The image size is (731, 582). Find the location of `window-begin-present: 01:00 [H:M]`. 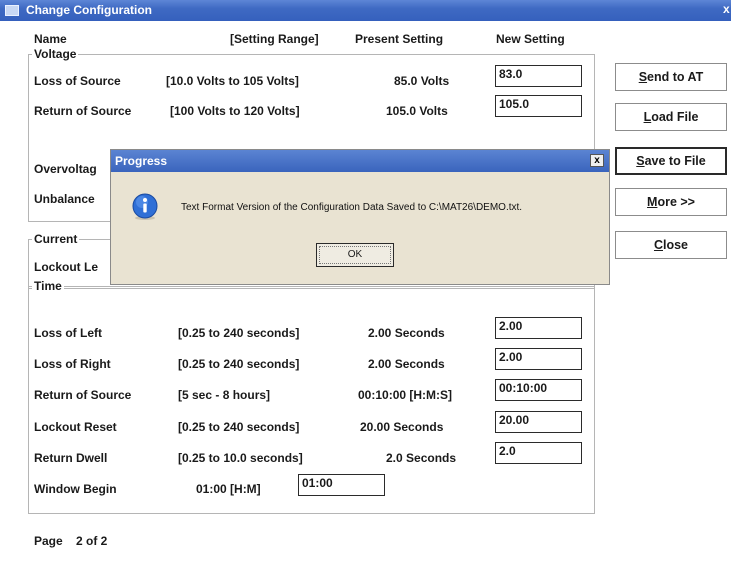

window-begin-present: 01:00 [H:M] is located at coordinates (228, 489).